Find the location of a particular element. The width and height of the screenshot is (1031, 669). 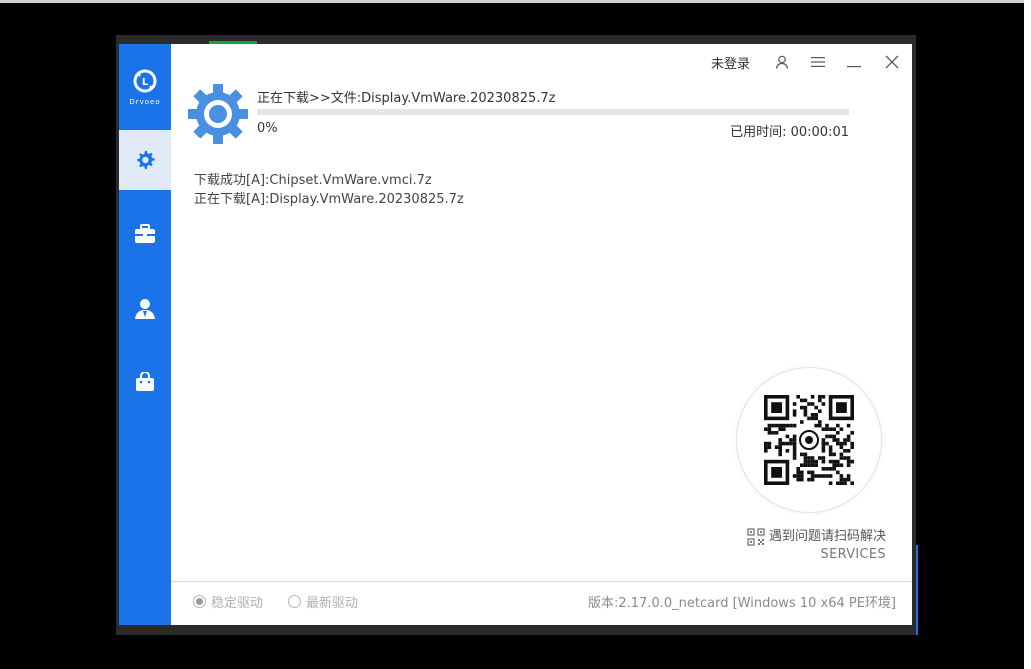

title-bar-controls: 未登录 is located at coordinates (811, 62).